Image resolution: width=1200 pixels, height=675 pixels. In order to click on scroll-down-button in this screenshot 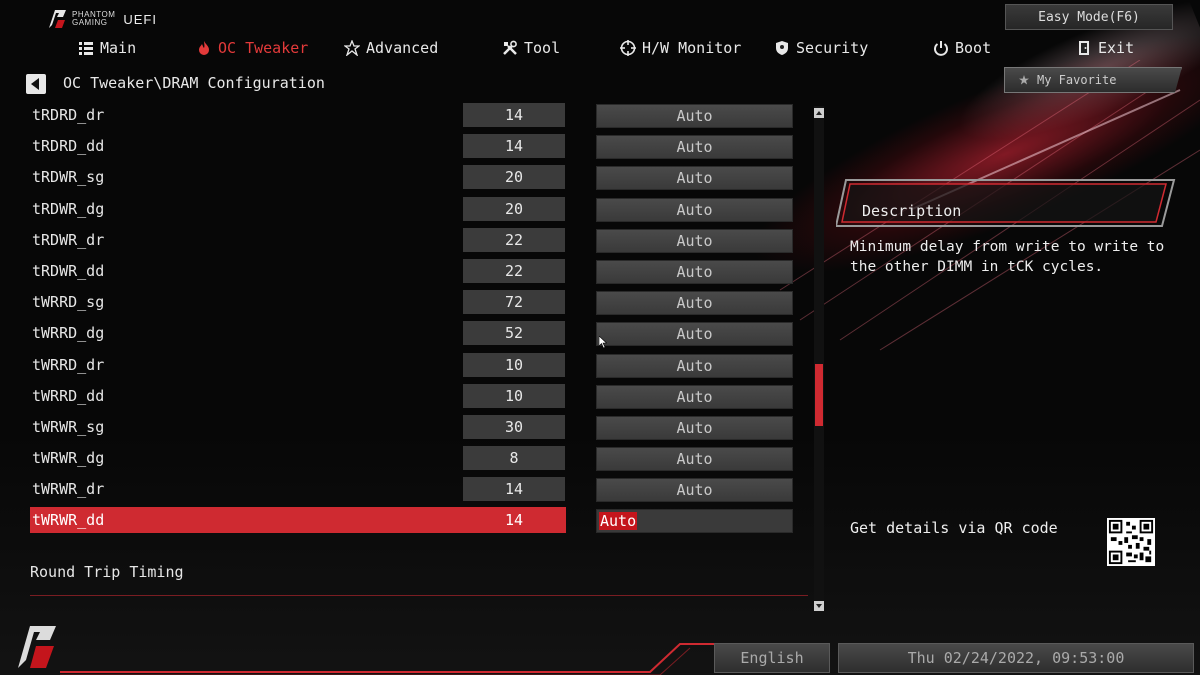, I will do `click(819, 606)`.